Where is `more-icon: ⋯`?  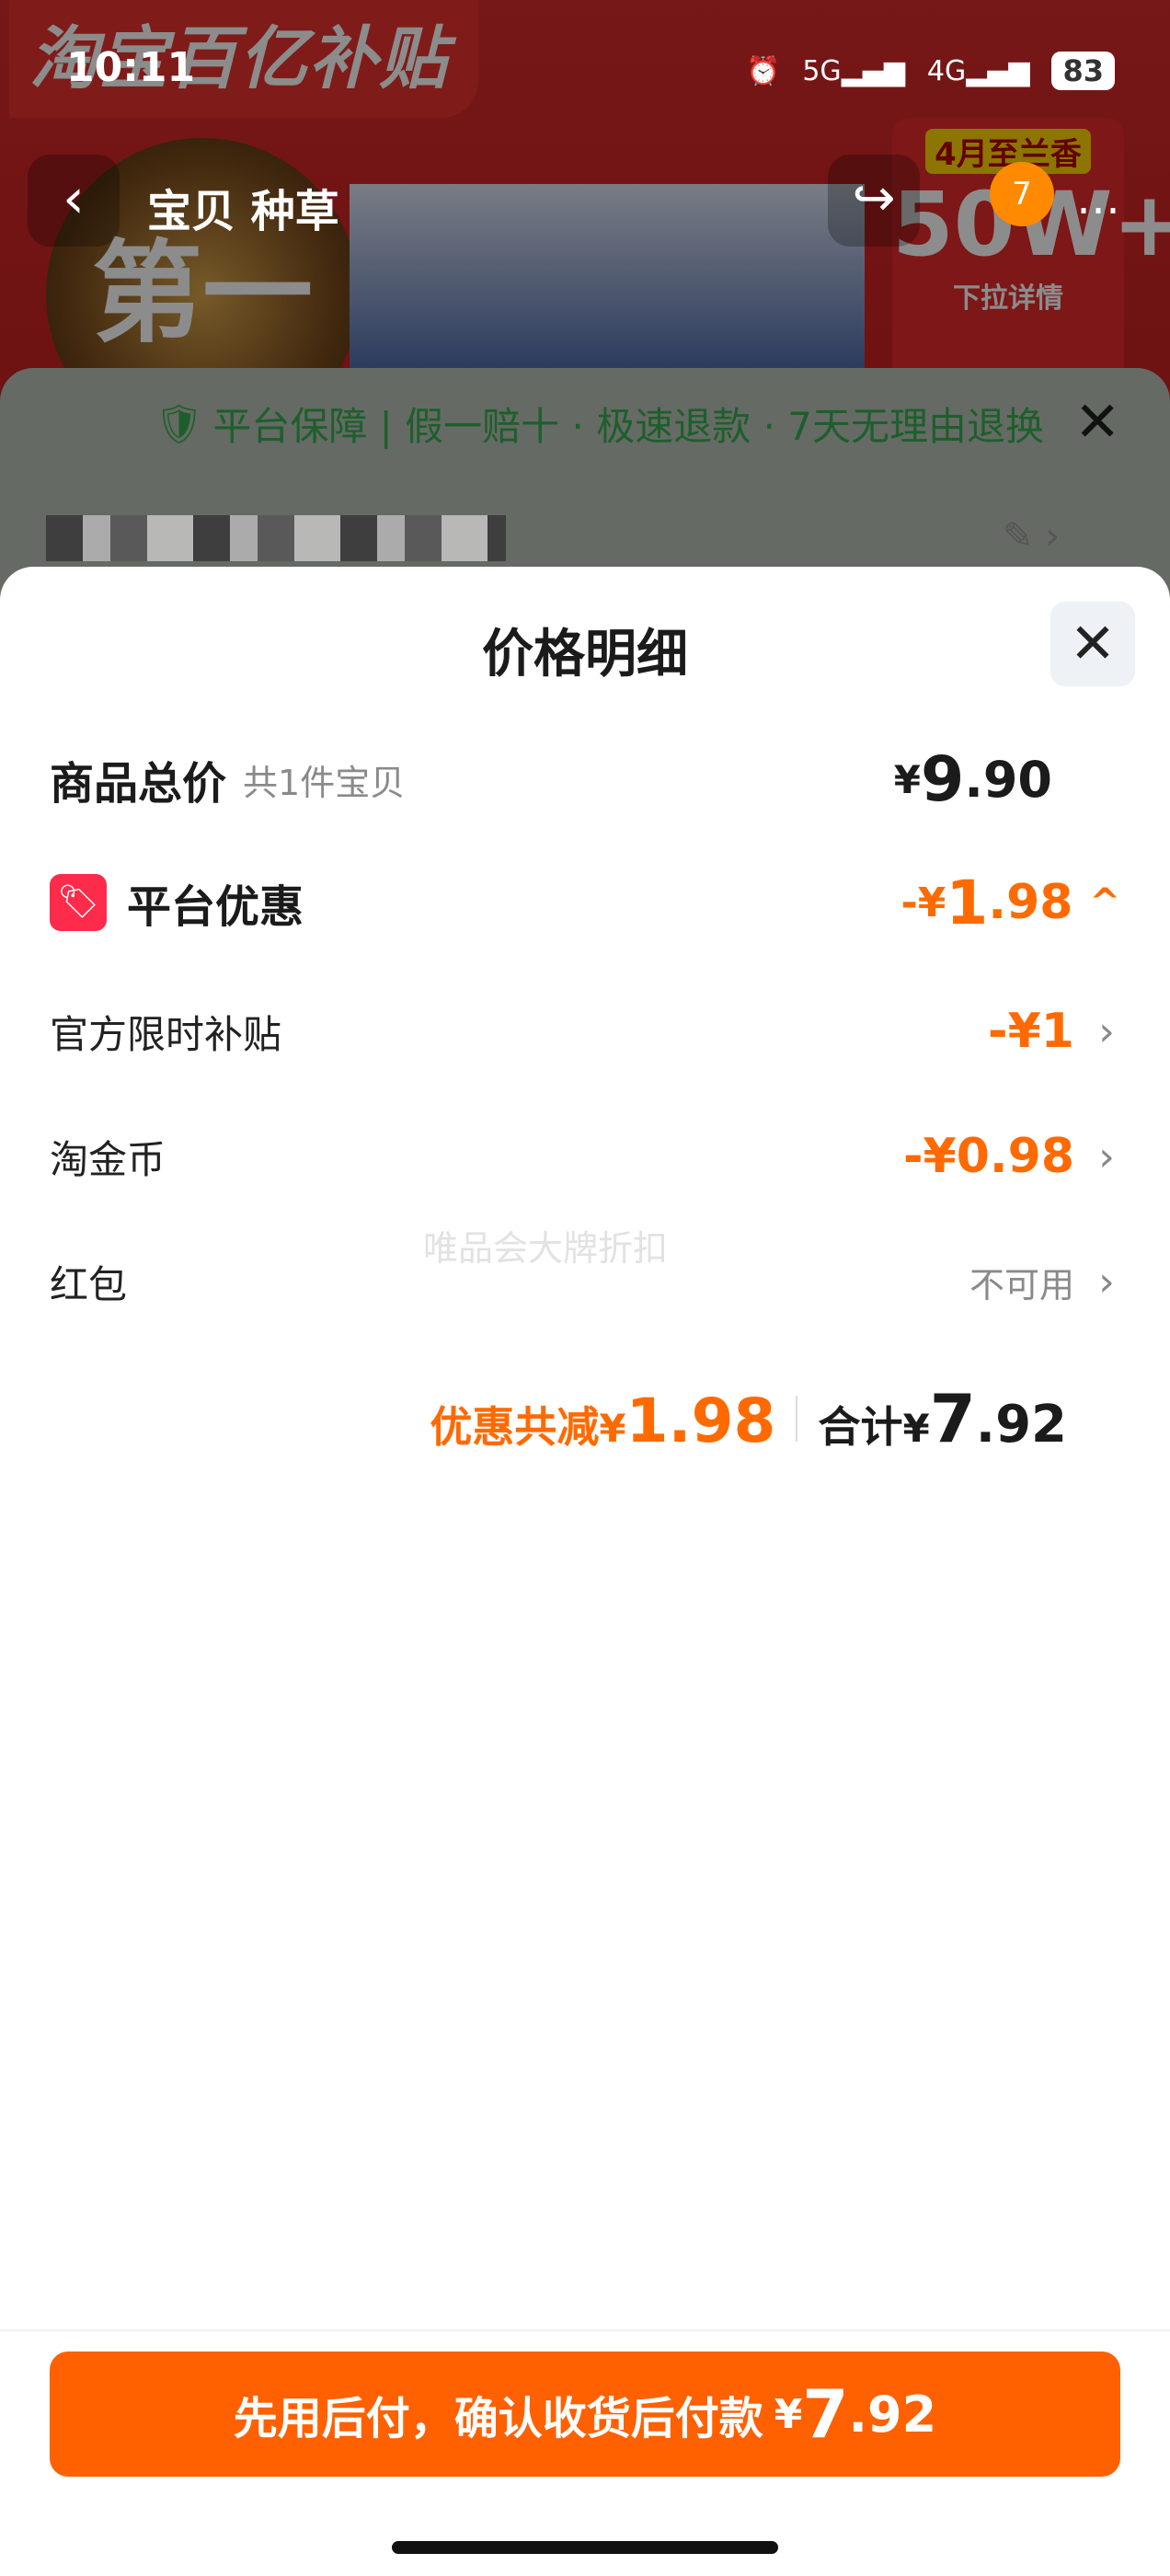 more-icon: ⋯ is located at coordinates (1098, 210).